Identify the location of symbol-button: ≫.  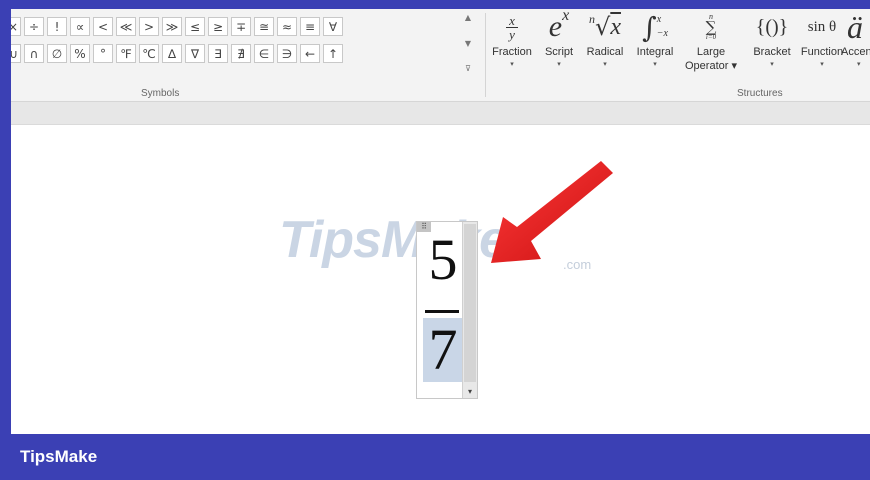
(172, 26).